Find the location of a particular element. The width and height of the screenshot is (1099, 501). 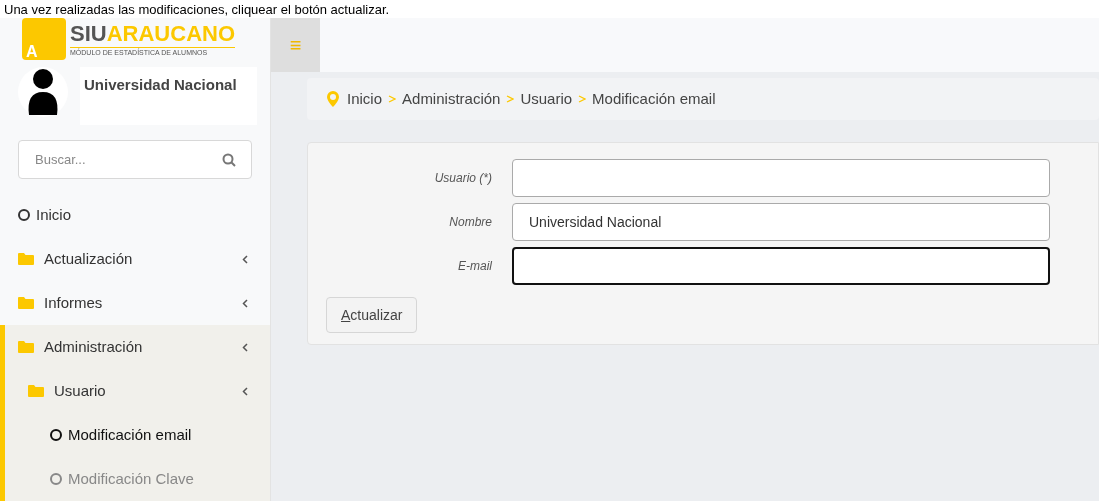

location-pin-icon is located at coordinates (333, 99).